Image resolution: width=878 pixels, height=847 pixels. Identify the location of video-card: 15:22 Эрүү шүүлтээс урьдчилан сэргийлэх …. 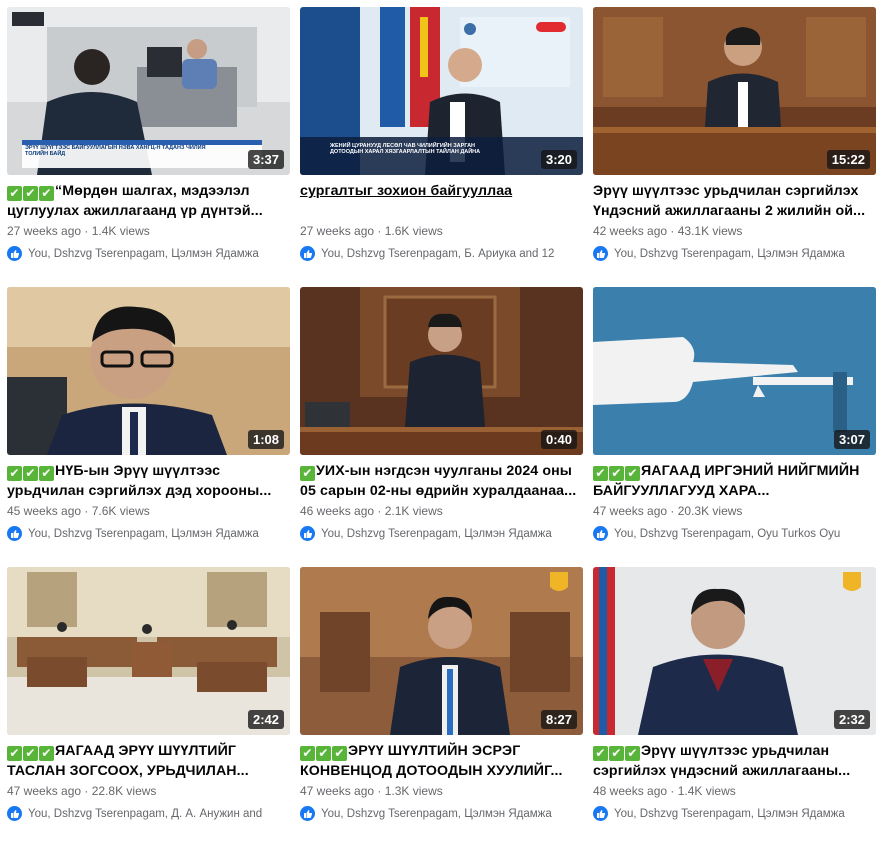
(734, 147).